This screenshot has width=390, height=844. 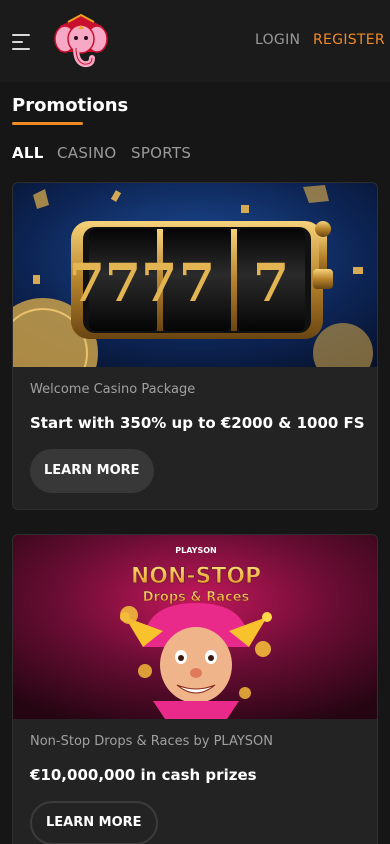 What do you see at coordinates (195, 41) in the screenshot?
I see `header: LOGIN REGISTER` at bounding box center [195, 41].